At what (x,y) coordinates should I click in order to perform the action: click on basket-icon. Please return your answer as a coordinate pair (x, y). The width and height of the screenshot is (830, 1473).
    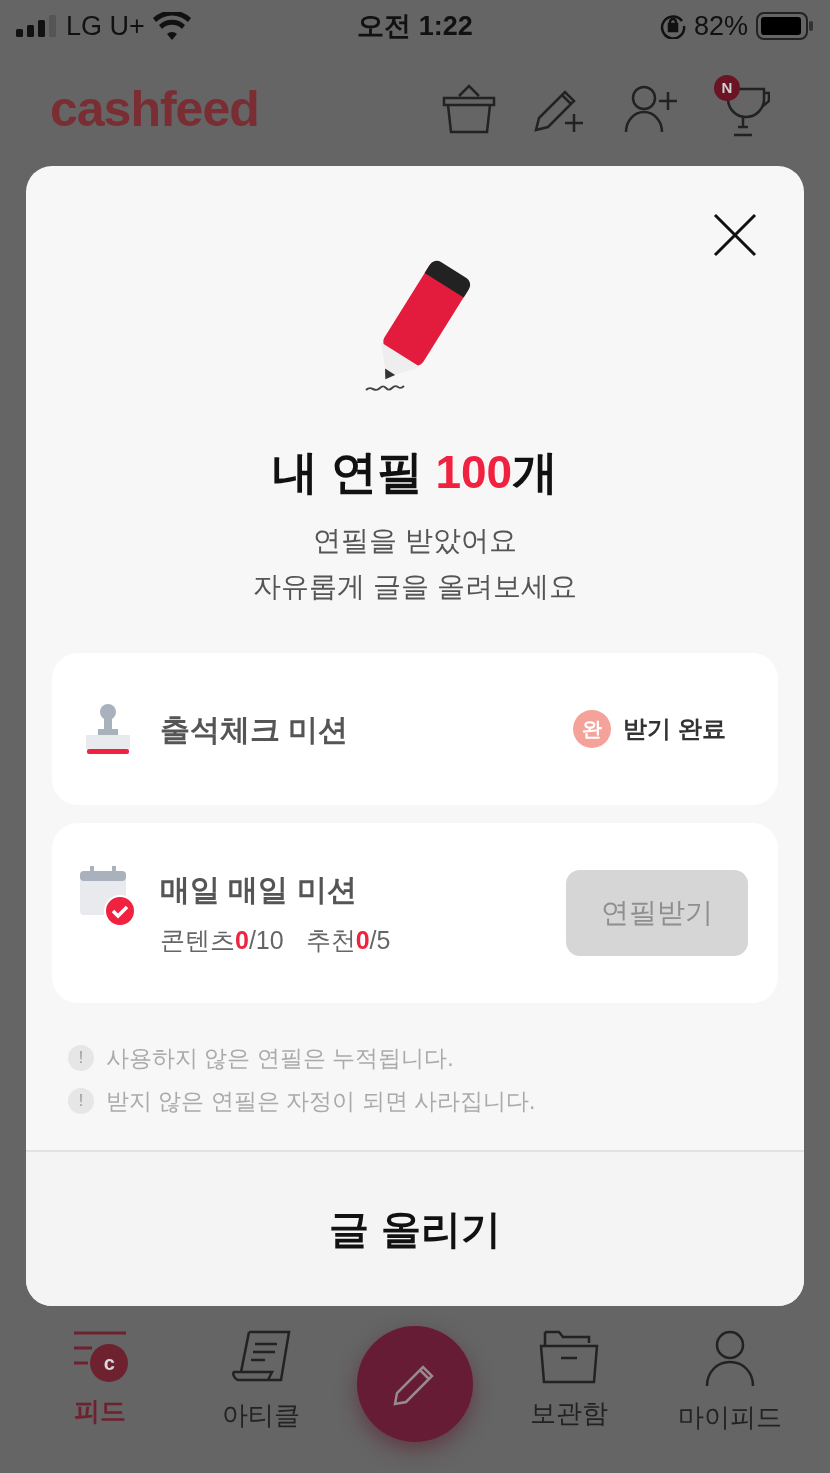
    Looking at the image, I should click on (469, 109).